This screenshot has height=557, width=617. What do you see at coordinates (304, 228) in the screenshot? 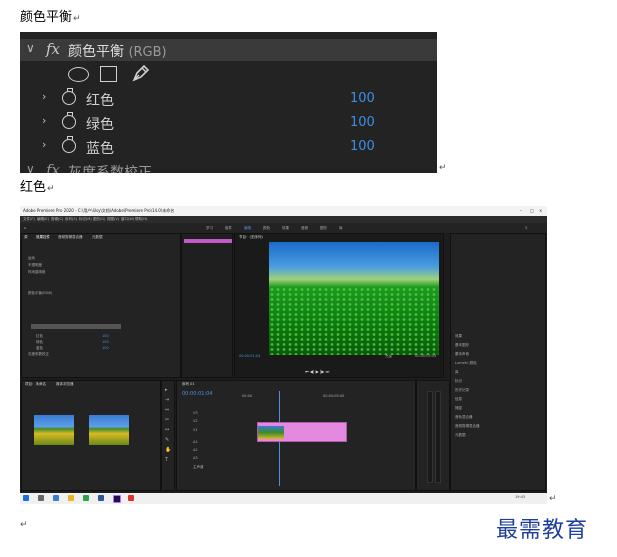
I see `workspace-audio: 音频` at bounding box center [304, 228].